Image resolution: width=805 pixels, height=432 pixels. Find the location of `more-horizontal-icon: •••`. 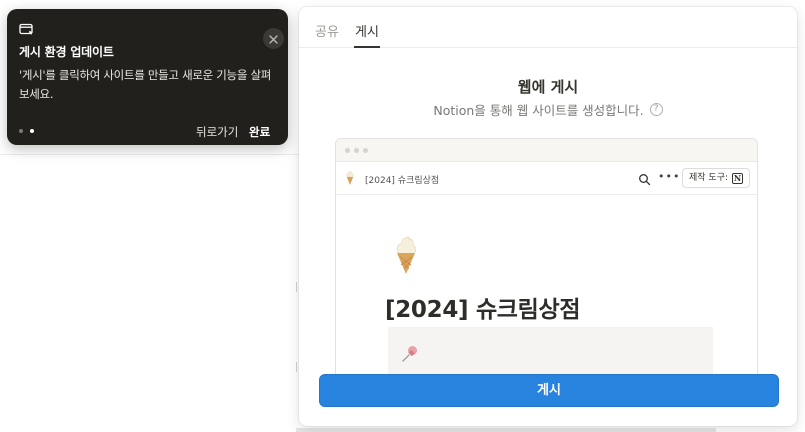

more-horizontal-icon: ••• is located at coordinates (669, 176).